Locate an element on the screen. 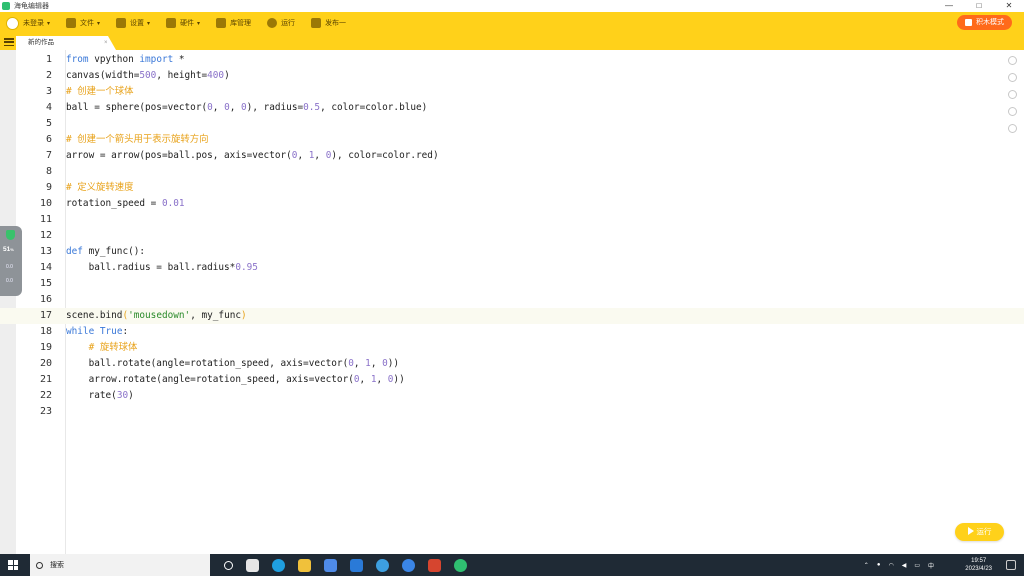  code-text: # 创建一个球体 is located at coordinates (100, 92).